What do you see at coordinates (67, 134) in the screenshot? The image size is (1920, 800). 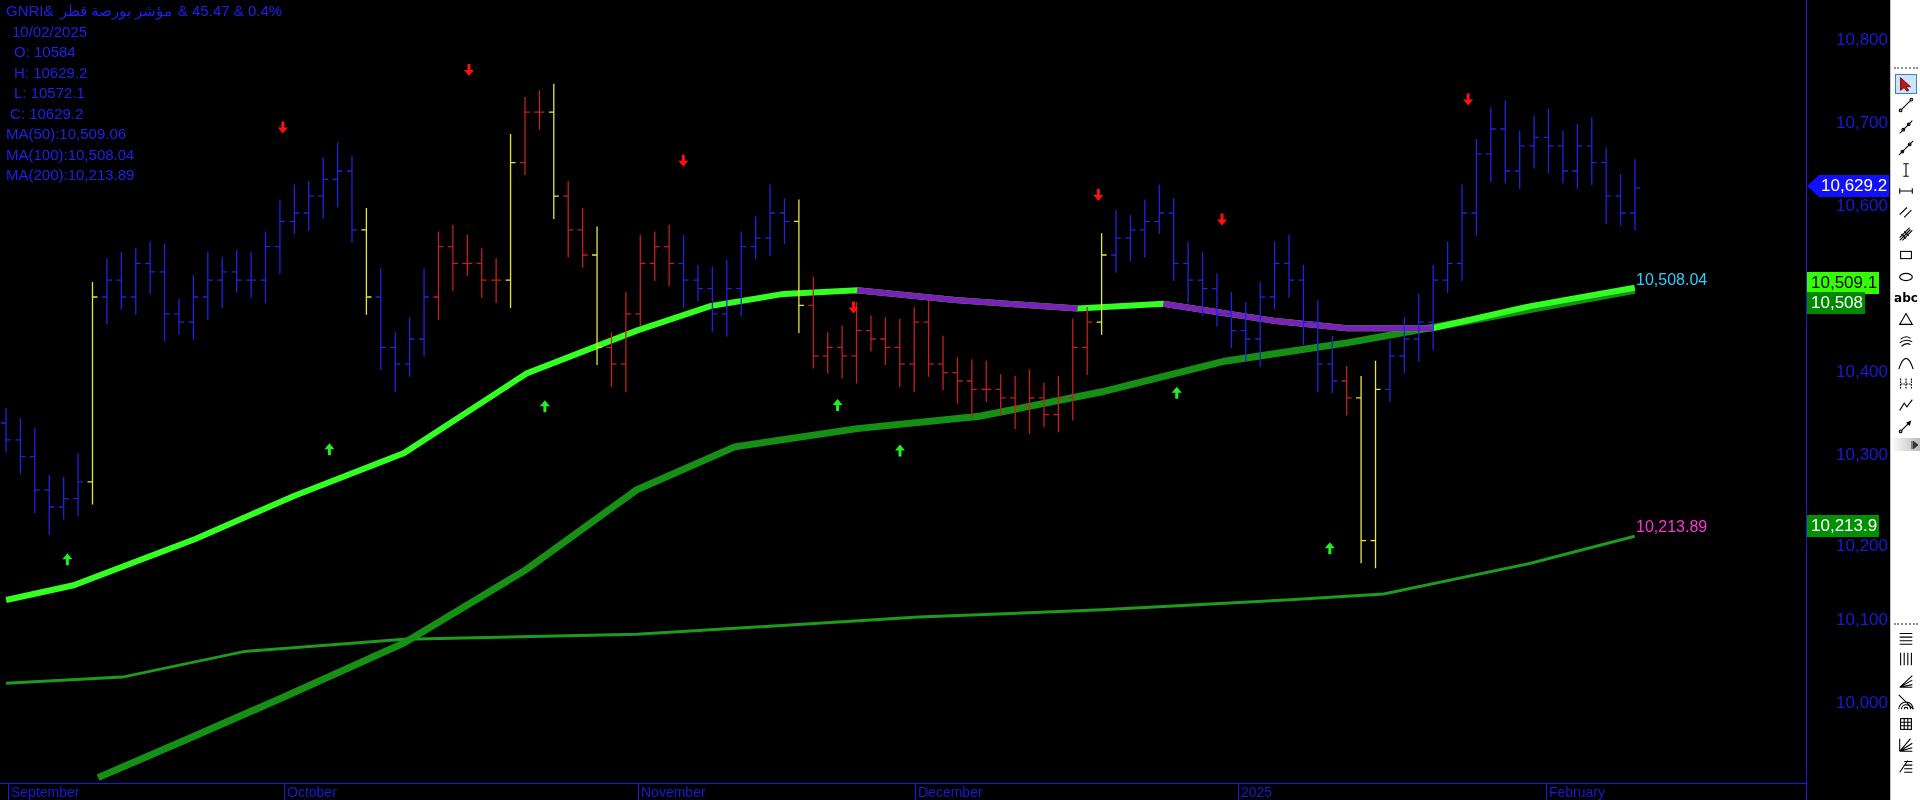 I see `ohlc-reading: MA(50):10,509.06` at bounding box center [67, 134].